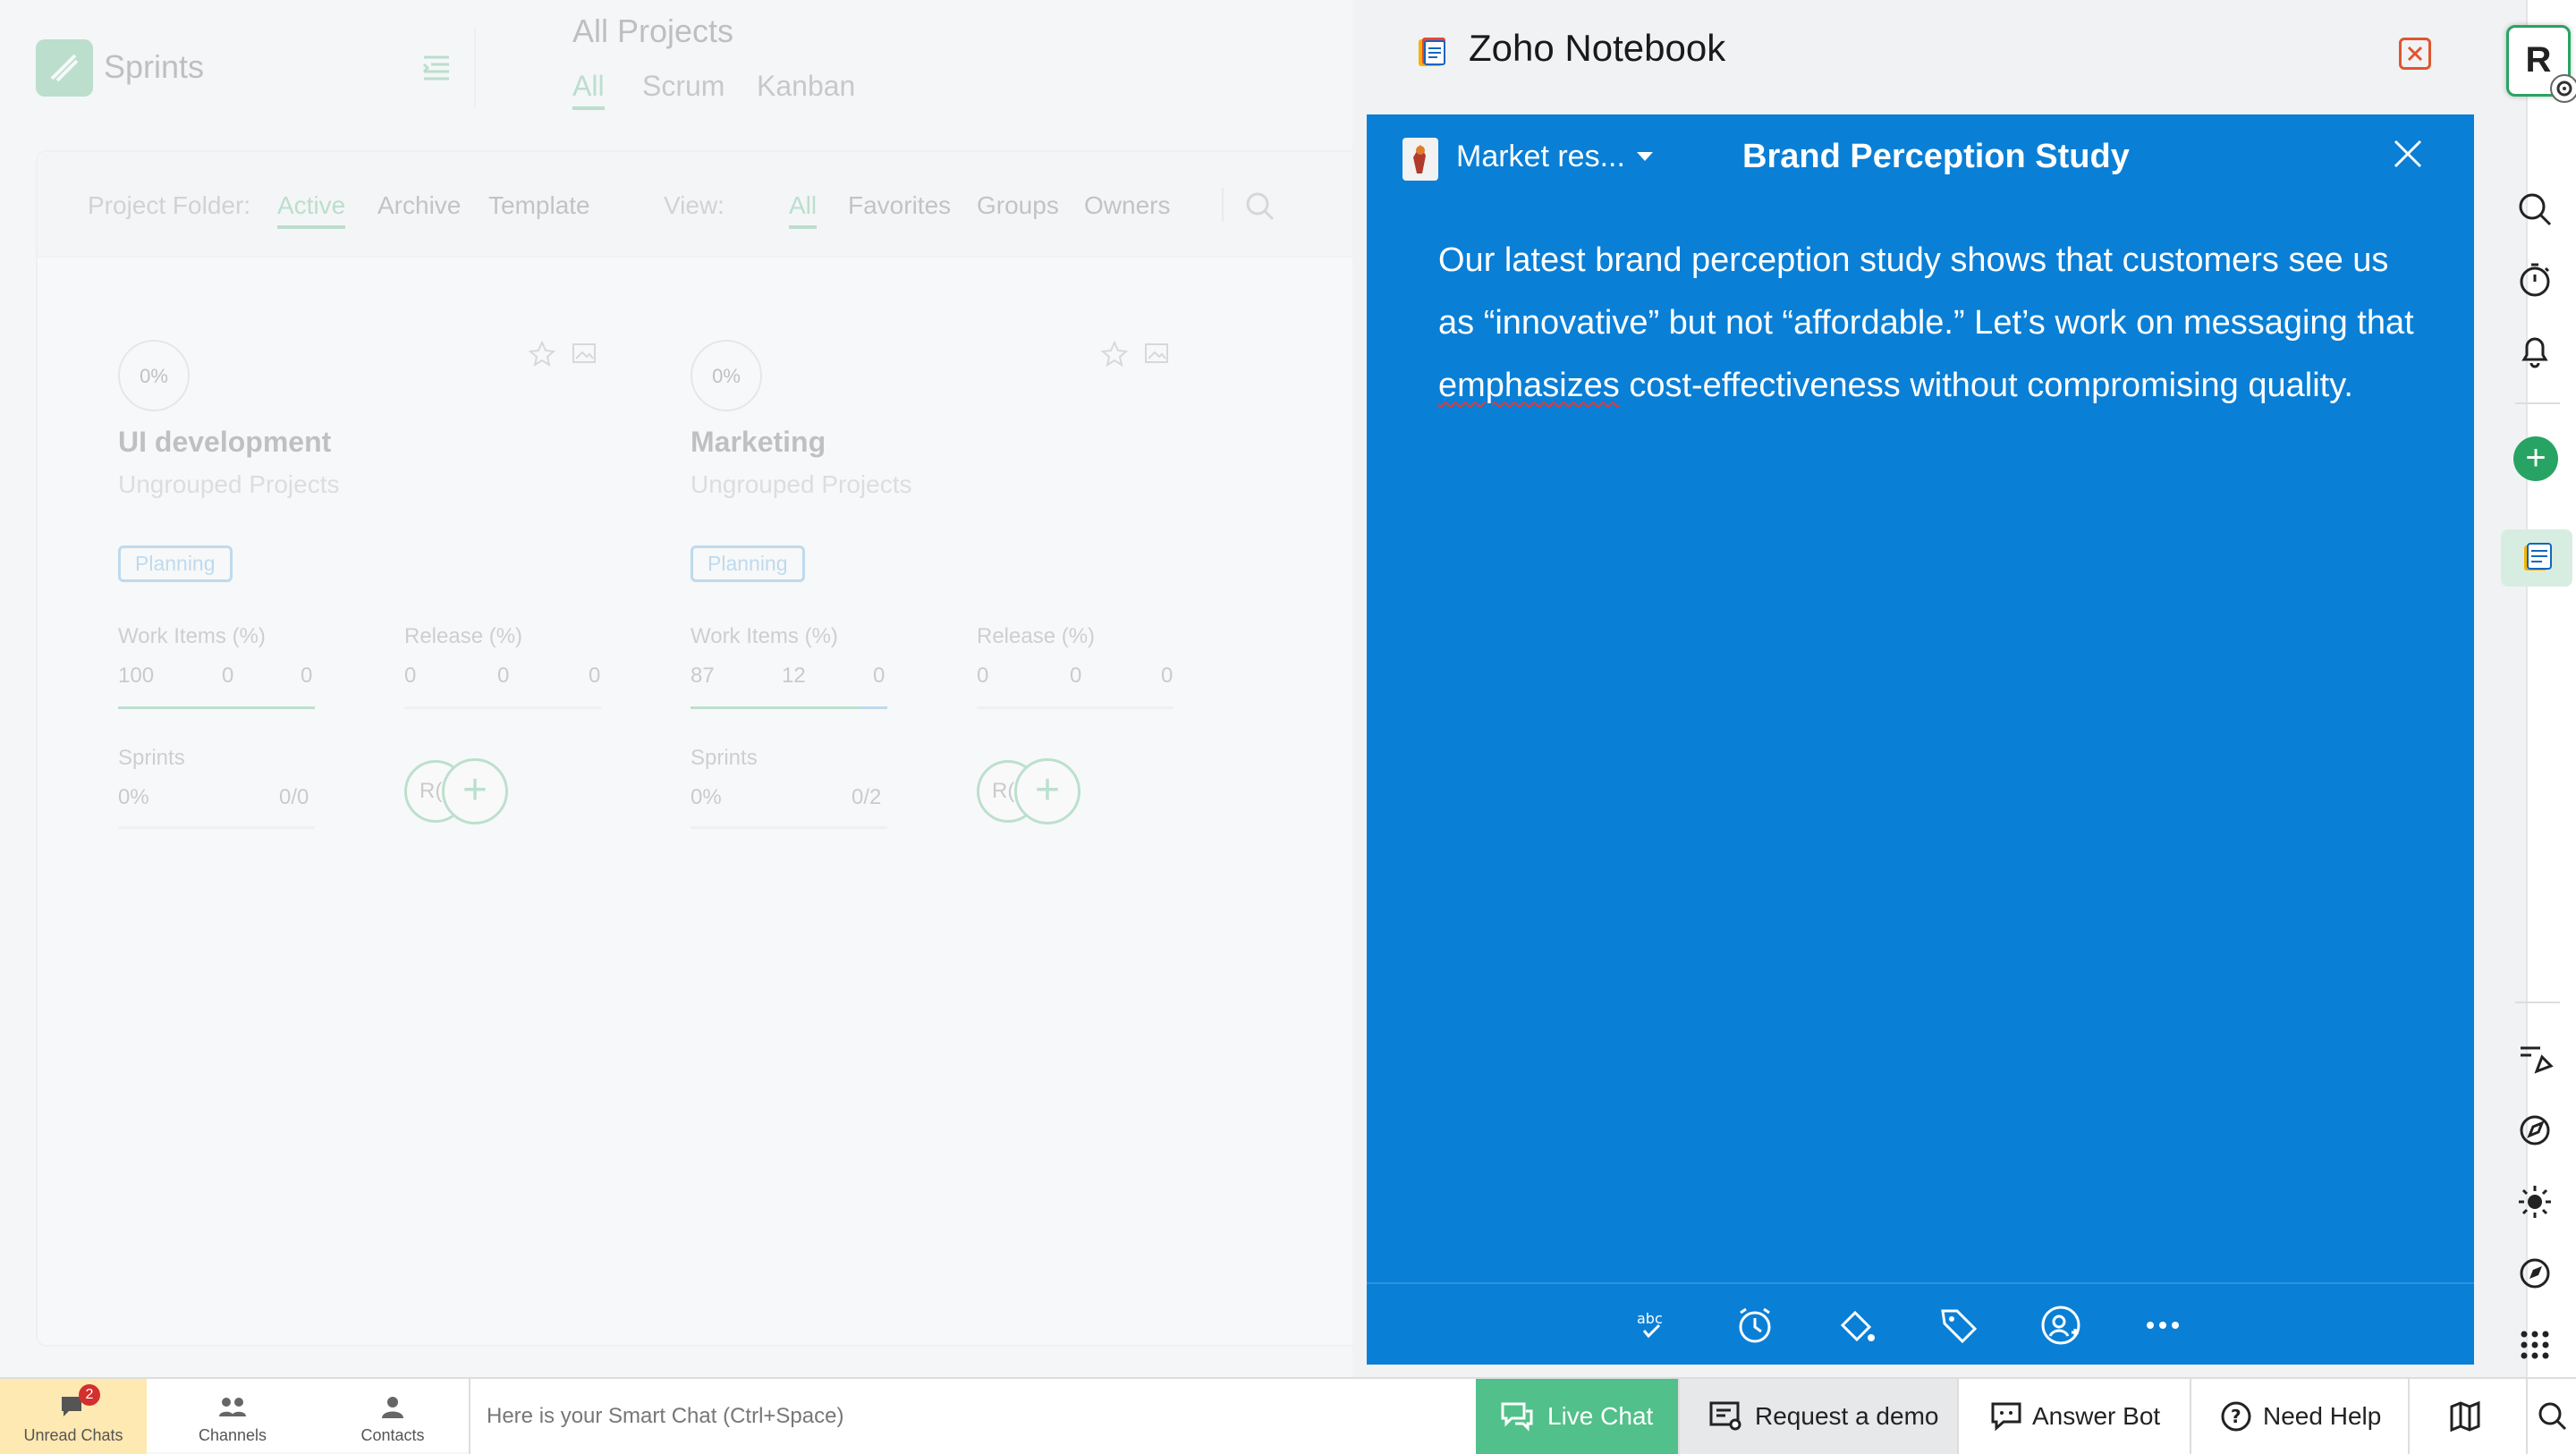  Describe the element at coordinates (873, 707) in the screenshot. I see `work-items-bar-progress` at that location.